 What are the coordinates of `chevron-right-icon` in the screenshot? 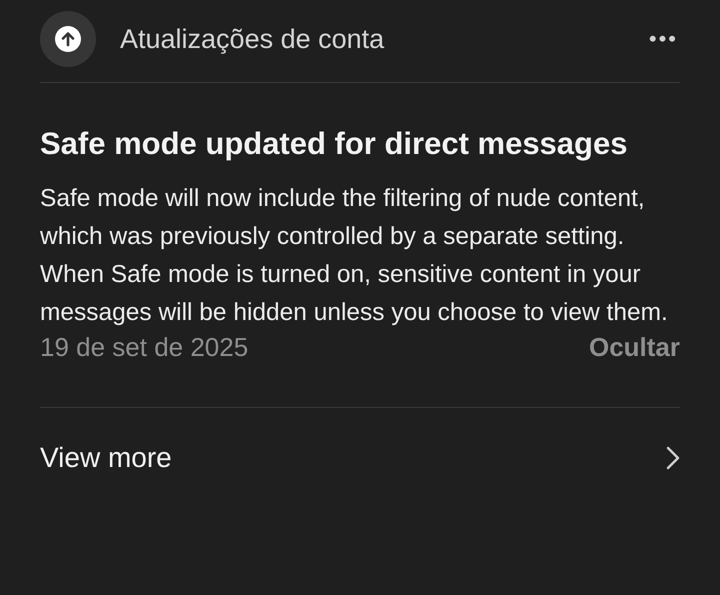 It's located at (673, 458).